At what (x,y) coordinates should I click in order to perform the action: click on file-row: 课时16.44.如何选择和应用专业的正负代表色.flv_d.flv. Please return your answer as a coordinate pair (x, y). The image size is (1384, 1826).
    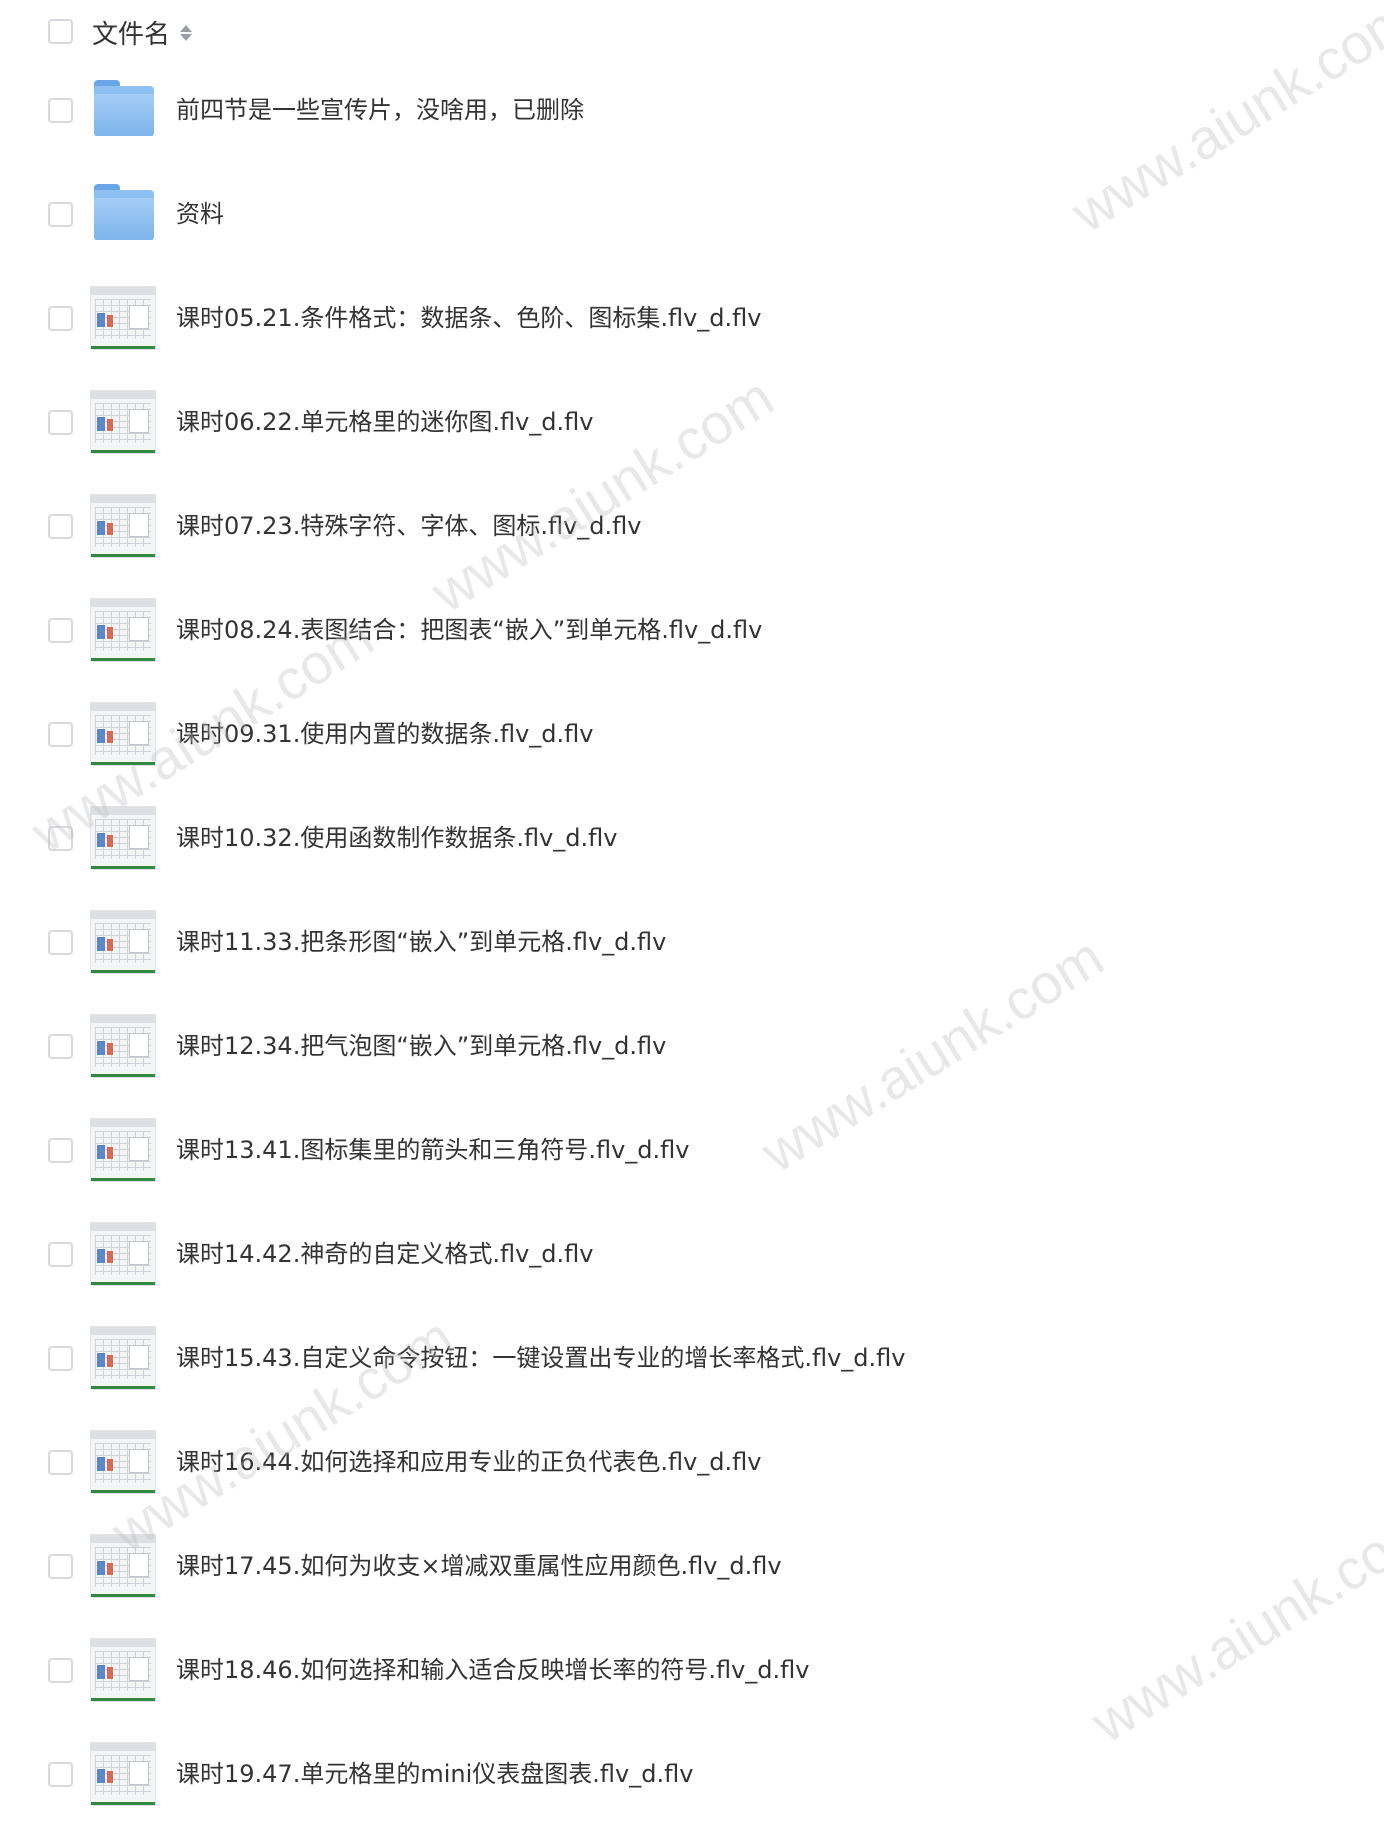
    Looking at the image, I should click on (692, 1462).